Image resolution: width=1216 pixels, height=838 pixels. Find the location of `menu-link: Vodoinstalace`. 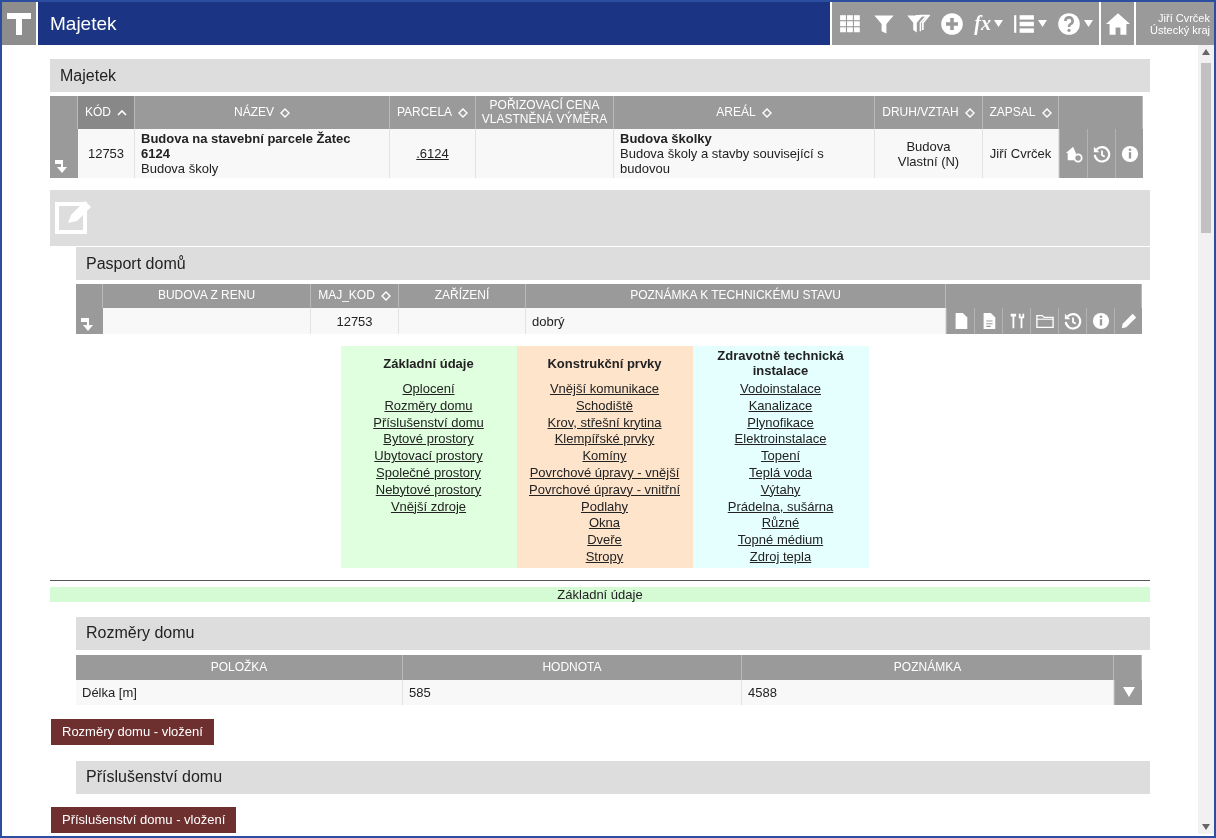

menu-link: Vodoinstalace is located at coordinates (780, 389).